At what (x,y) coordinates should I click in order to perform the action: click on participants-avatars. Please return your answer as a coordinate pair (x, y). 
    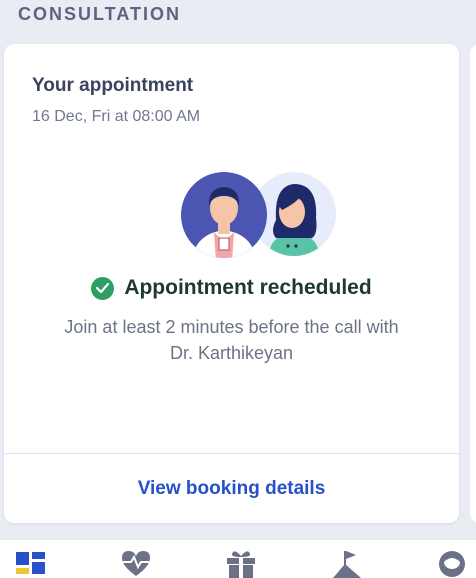
    Looking at the image, I should click on (258, 215).